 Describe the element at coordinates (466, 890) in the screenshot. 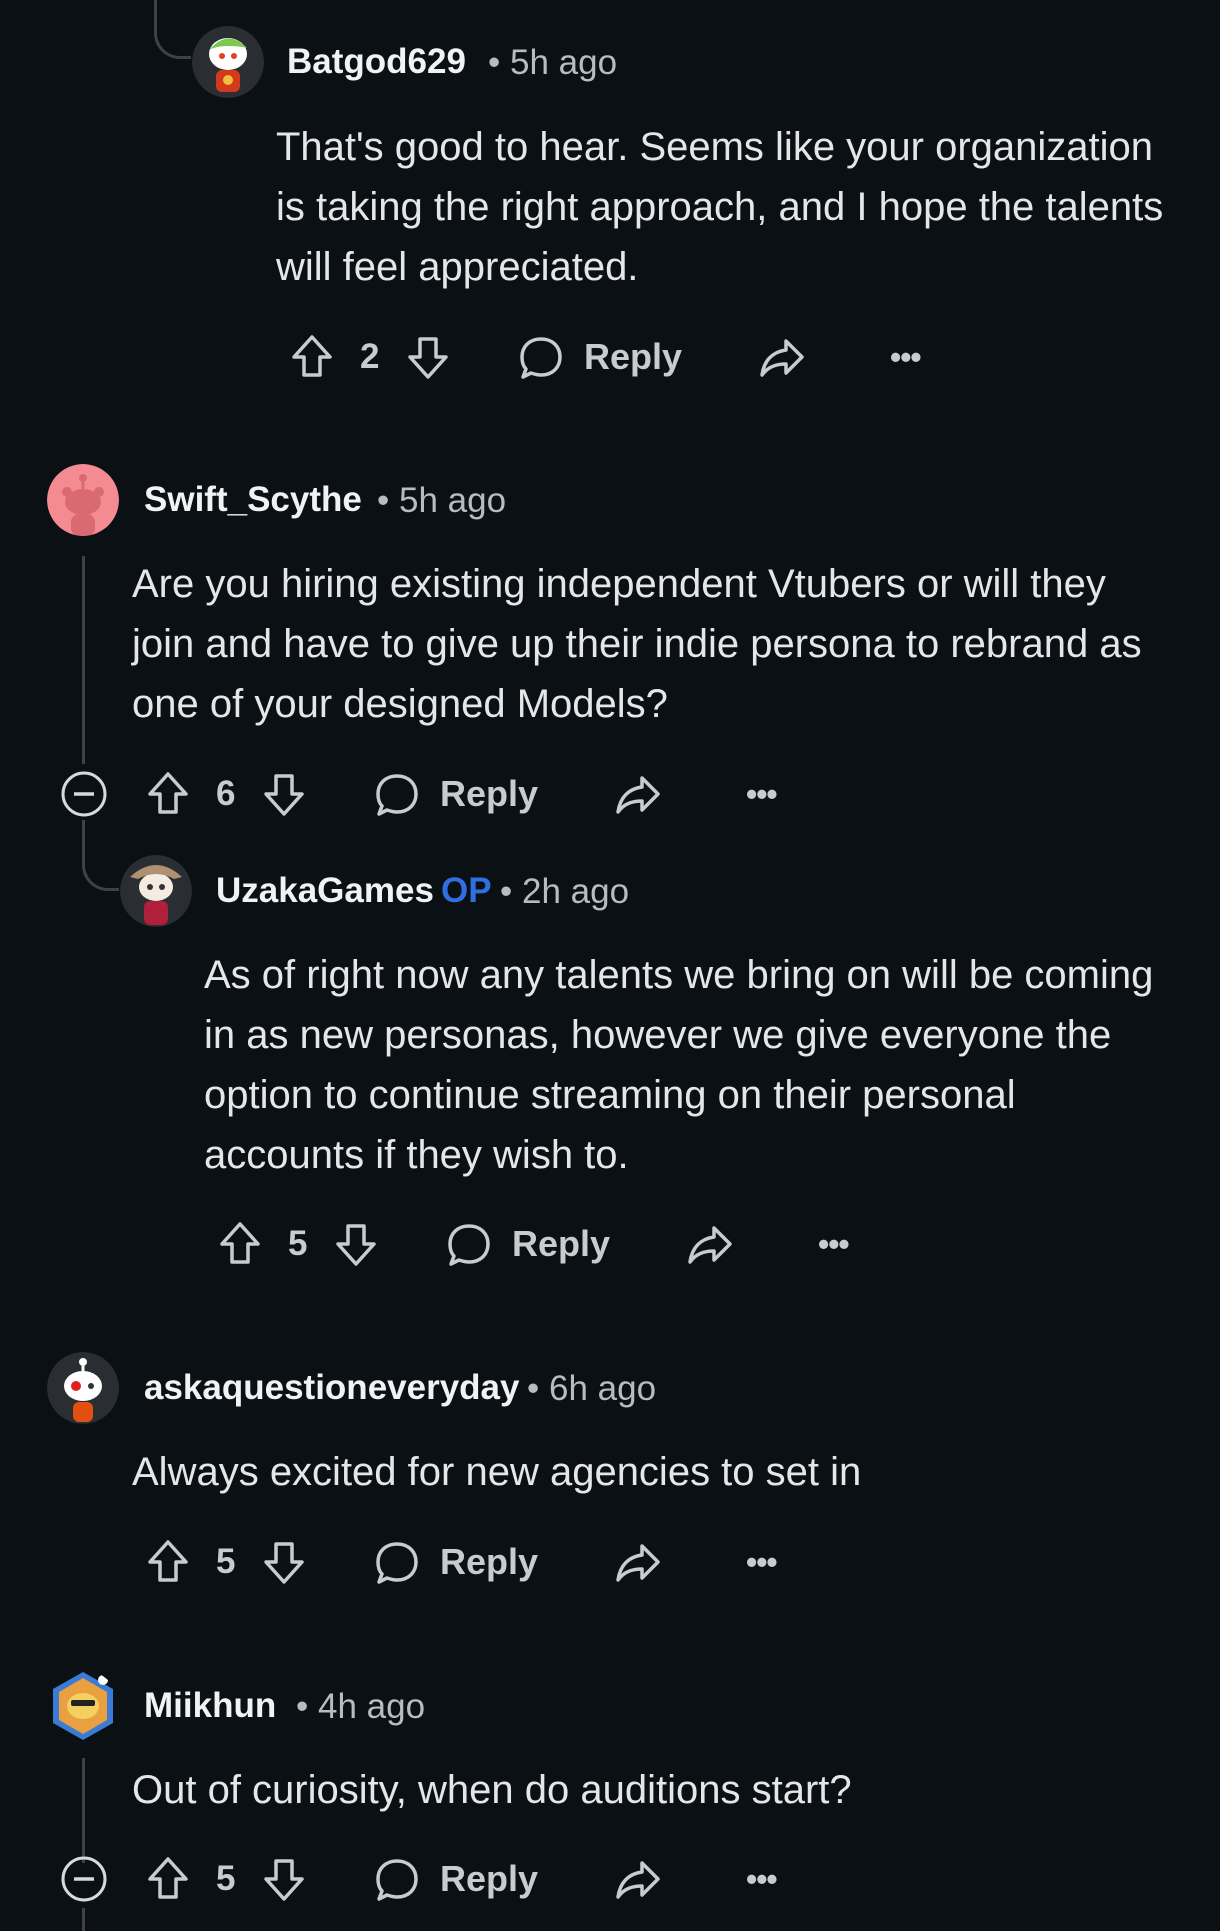

I see `op-badge: OP` at that location.